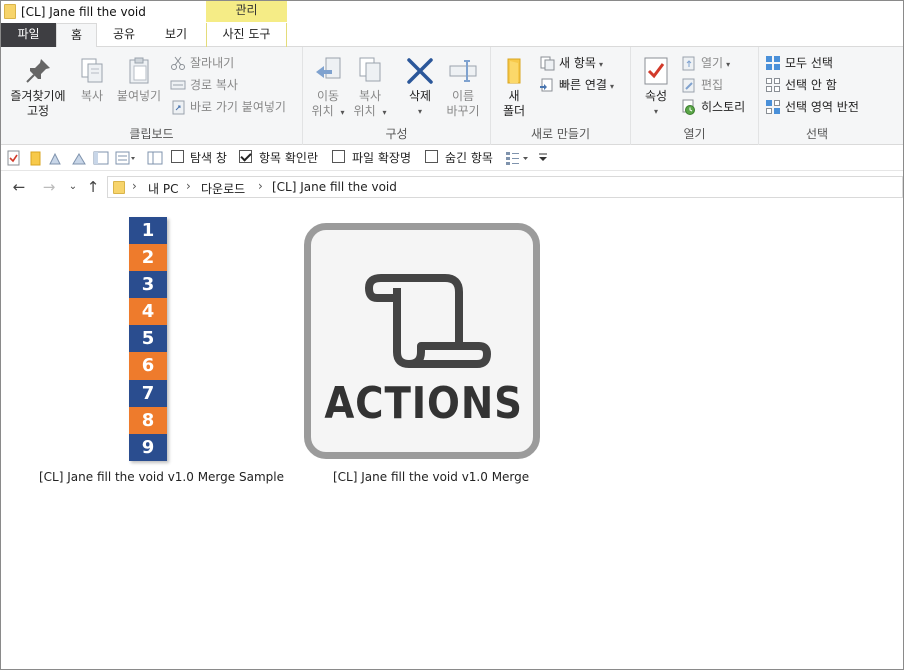 This screenshot has width=904, height=670. I want to click on group-open: 속성 ▾ 열기 ▾ 편집 히스토리 열기, so click(695, 96).